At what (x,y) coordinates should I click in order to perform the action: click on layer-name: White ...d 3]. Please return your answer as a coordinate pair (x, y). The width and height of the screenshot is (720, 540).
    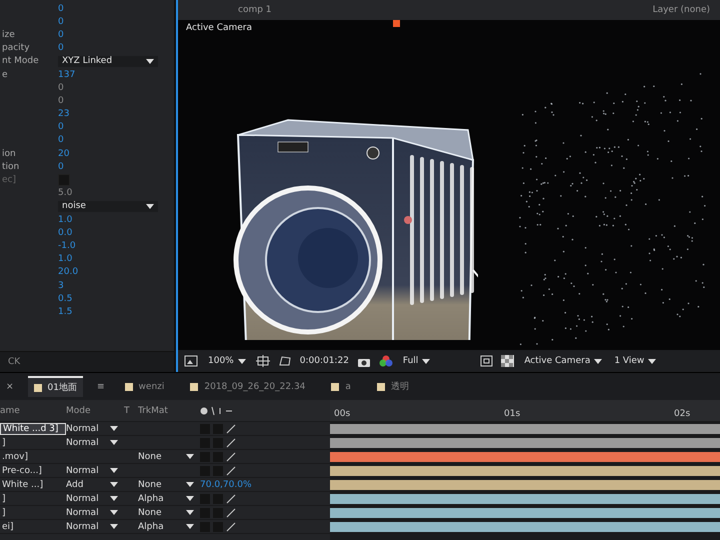
    Looking at the image, I should click on (33, 428).